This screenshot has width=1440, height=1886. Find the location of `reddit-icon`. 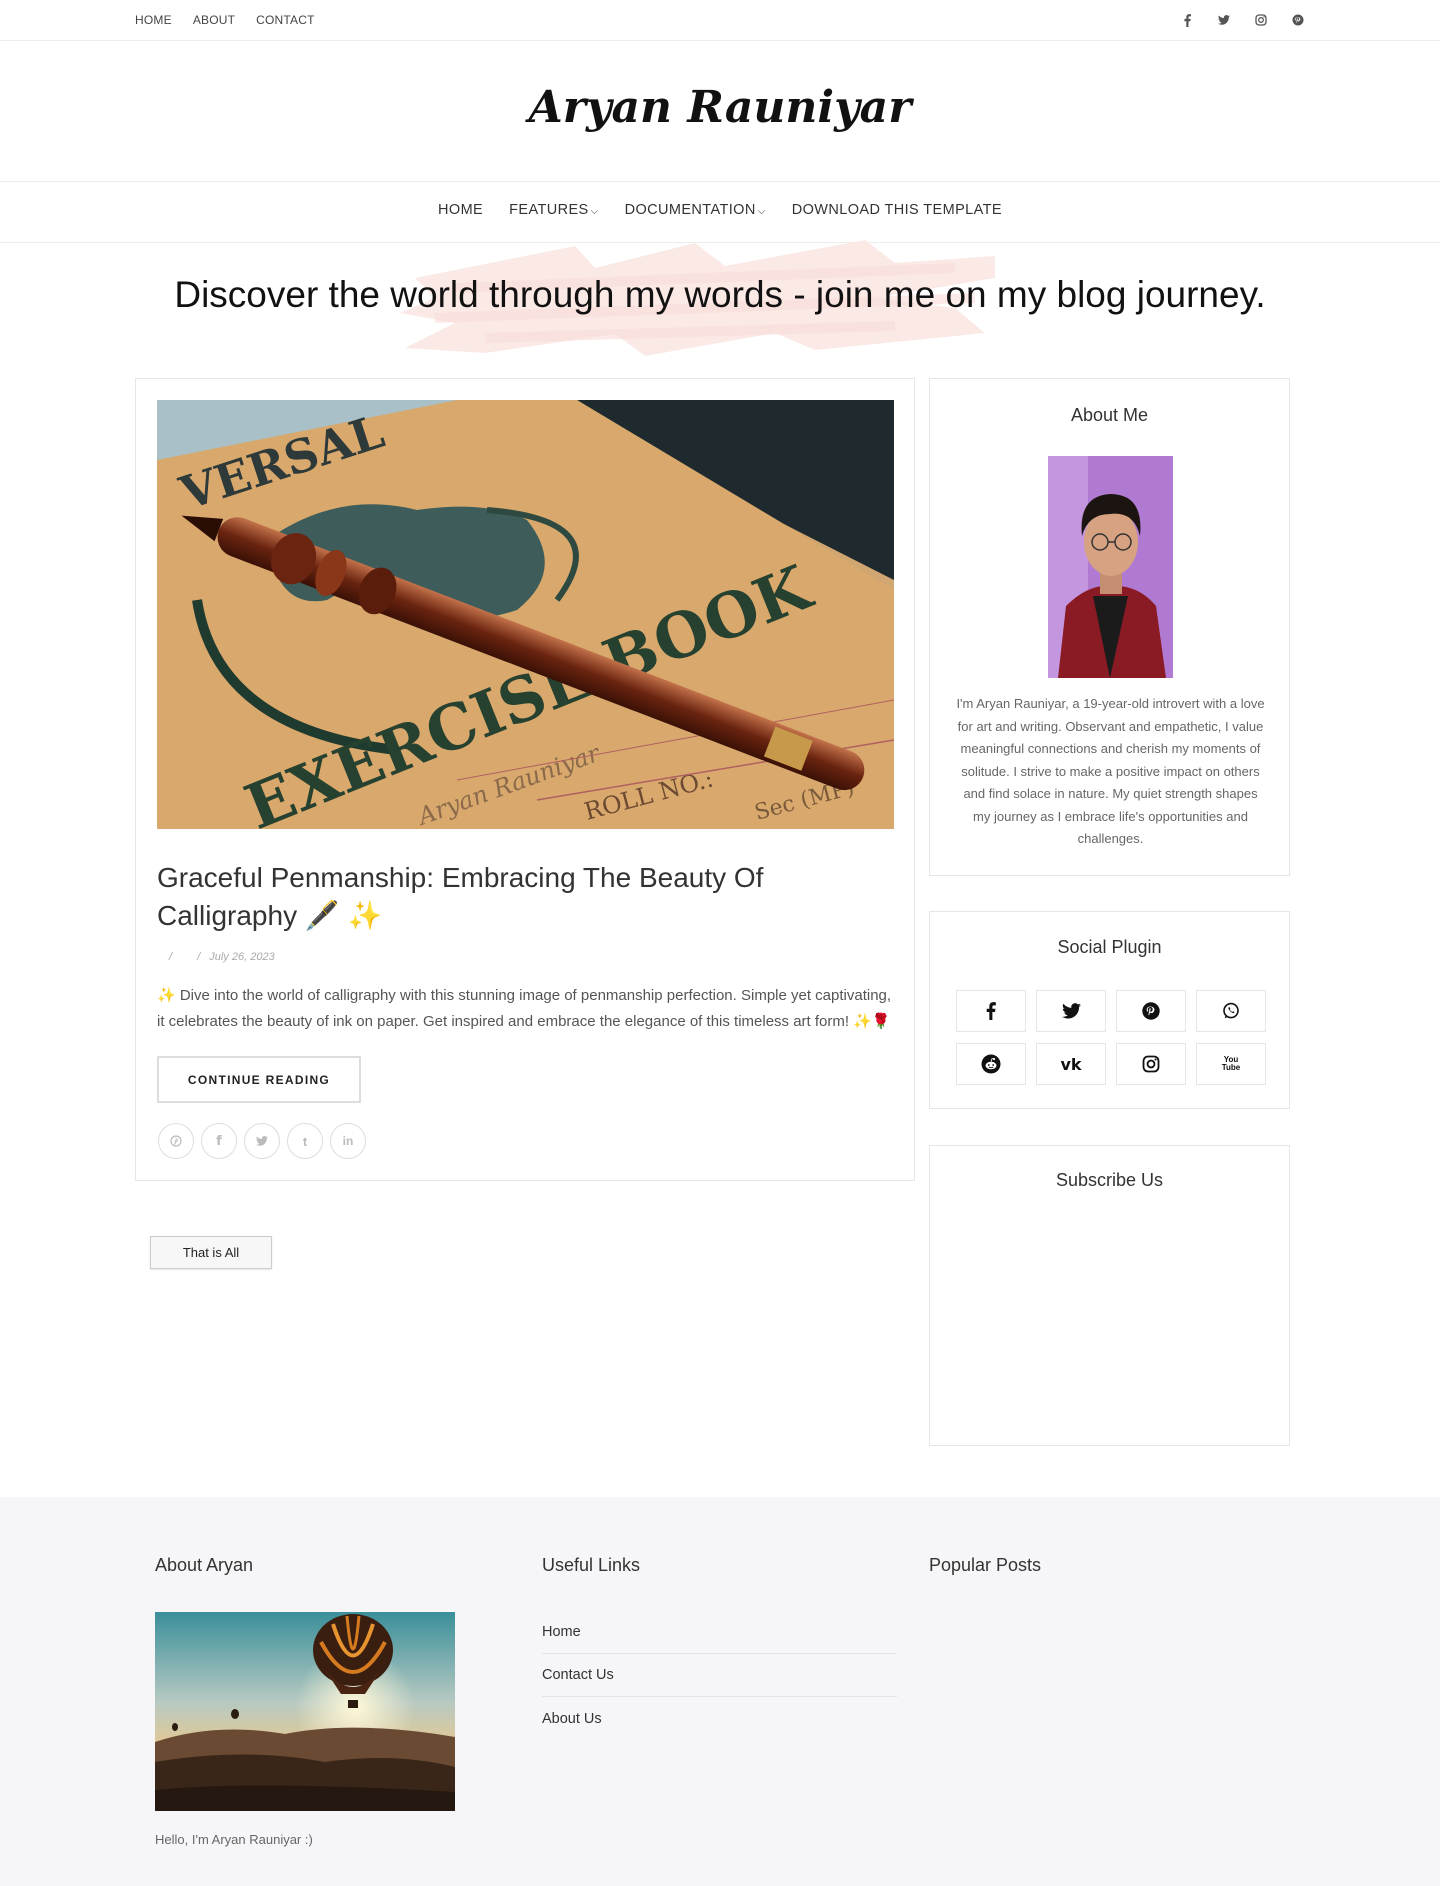

reddit-icon is located at coordinates (991, 1064).